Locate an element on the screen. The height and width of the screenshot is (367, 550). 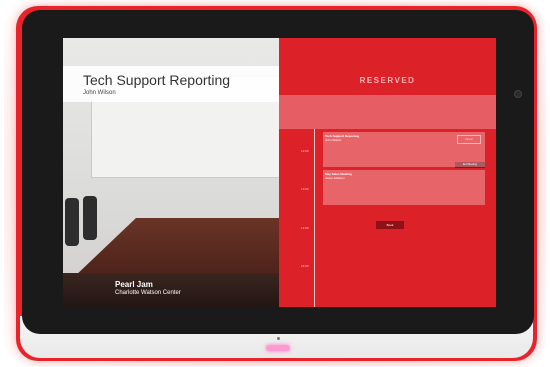
event-host: Jason Addison is located at coordinates (335, 178).